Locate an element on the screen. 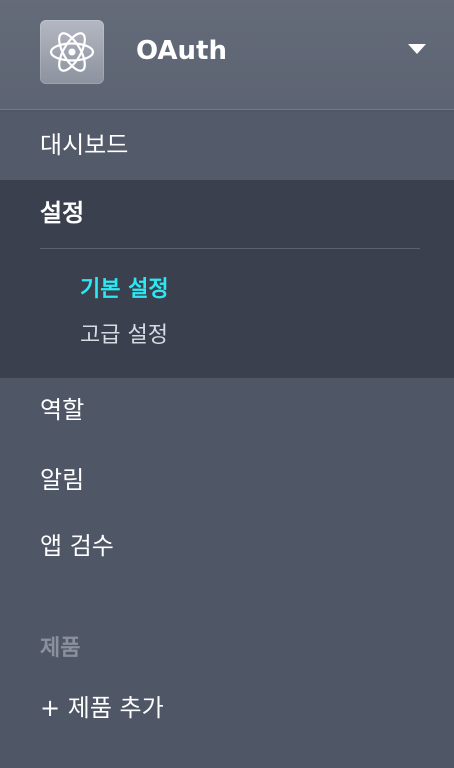 This screenshot has height=768, width=454. nav-app-review-label: 앱 검수 is located at coordinates (77, 546).